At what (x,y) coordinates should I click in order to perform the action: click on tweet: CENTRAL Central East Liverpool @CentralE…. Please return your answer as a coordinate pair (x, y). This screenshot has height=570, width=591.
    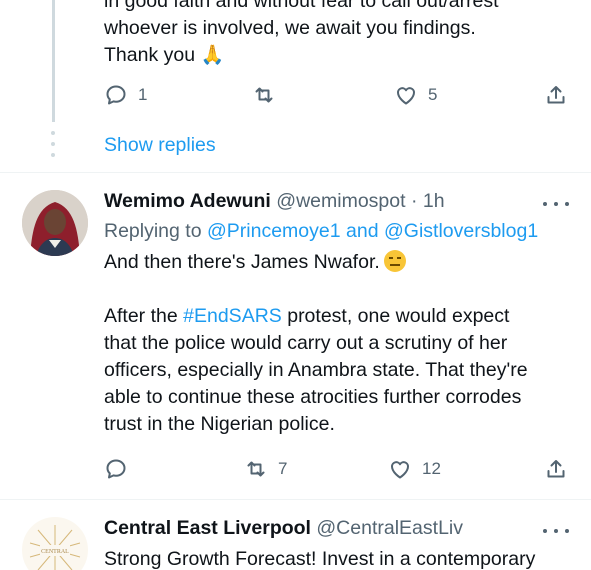
    Looking at the image, I should click on (295, 535).